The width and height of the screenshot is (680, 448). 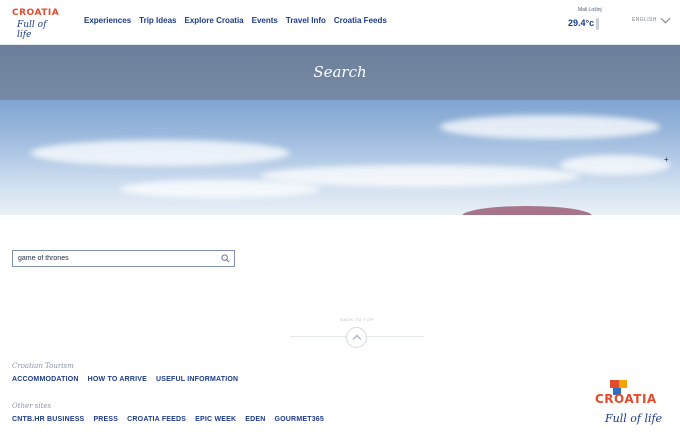 What do you see at coordinates (590, 10) in the screenshot?
I see `weather-city: Mali Lošinj` at bounding box center [590, 10].